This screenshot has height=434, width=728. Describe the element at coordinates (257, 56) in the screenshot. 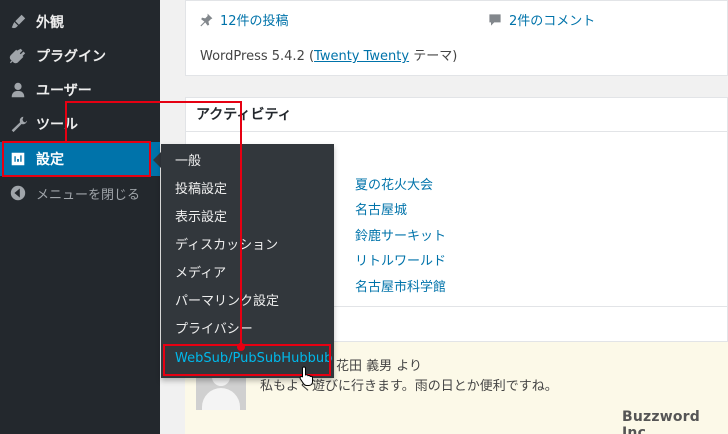

I see `version-prefix: WordPress 5.4.2 (` at that location.